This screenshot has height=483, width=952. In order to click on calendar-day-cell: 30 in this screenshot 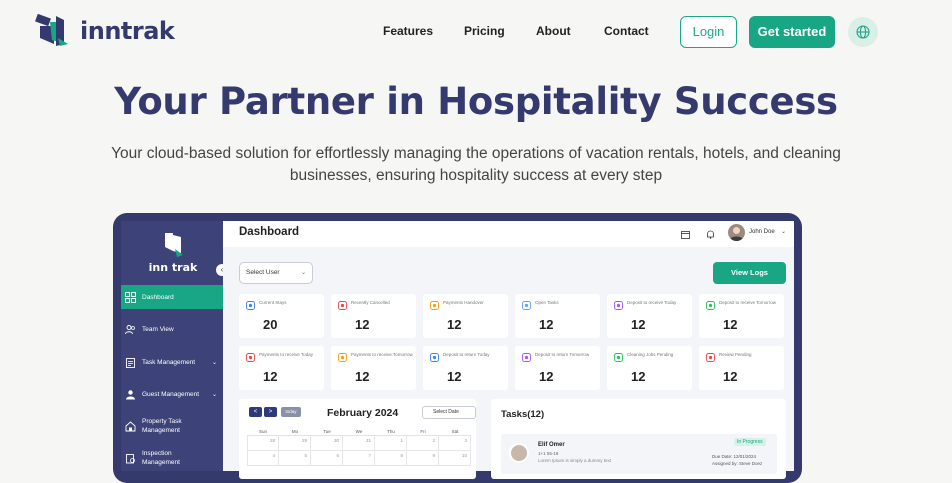, I will do `click(327, 443)`.